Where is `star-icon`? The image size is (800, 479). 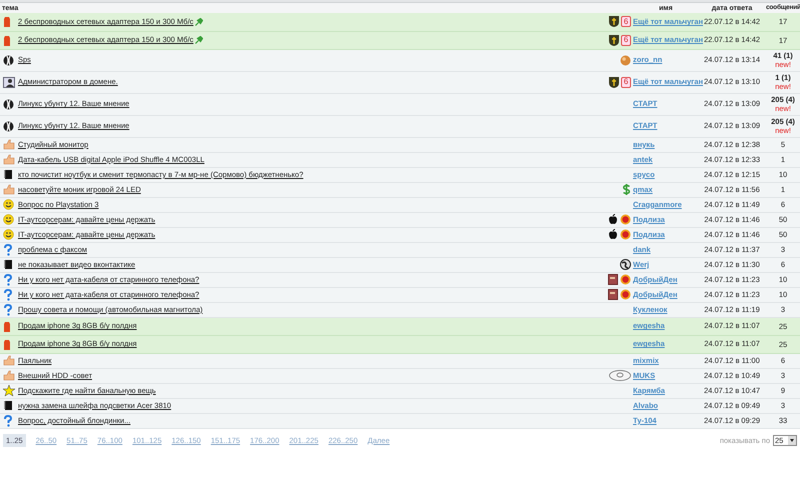 star-icon is located at coordinates (9, 390).